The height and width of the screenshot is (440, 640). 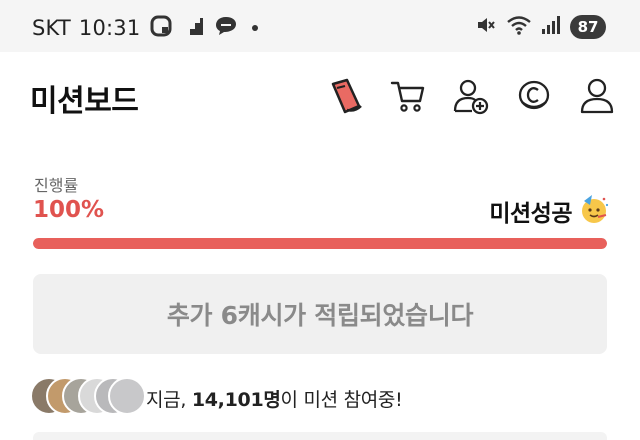 I want to click on mission-status: 미션성공, so click(x=549, y=211).